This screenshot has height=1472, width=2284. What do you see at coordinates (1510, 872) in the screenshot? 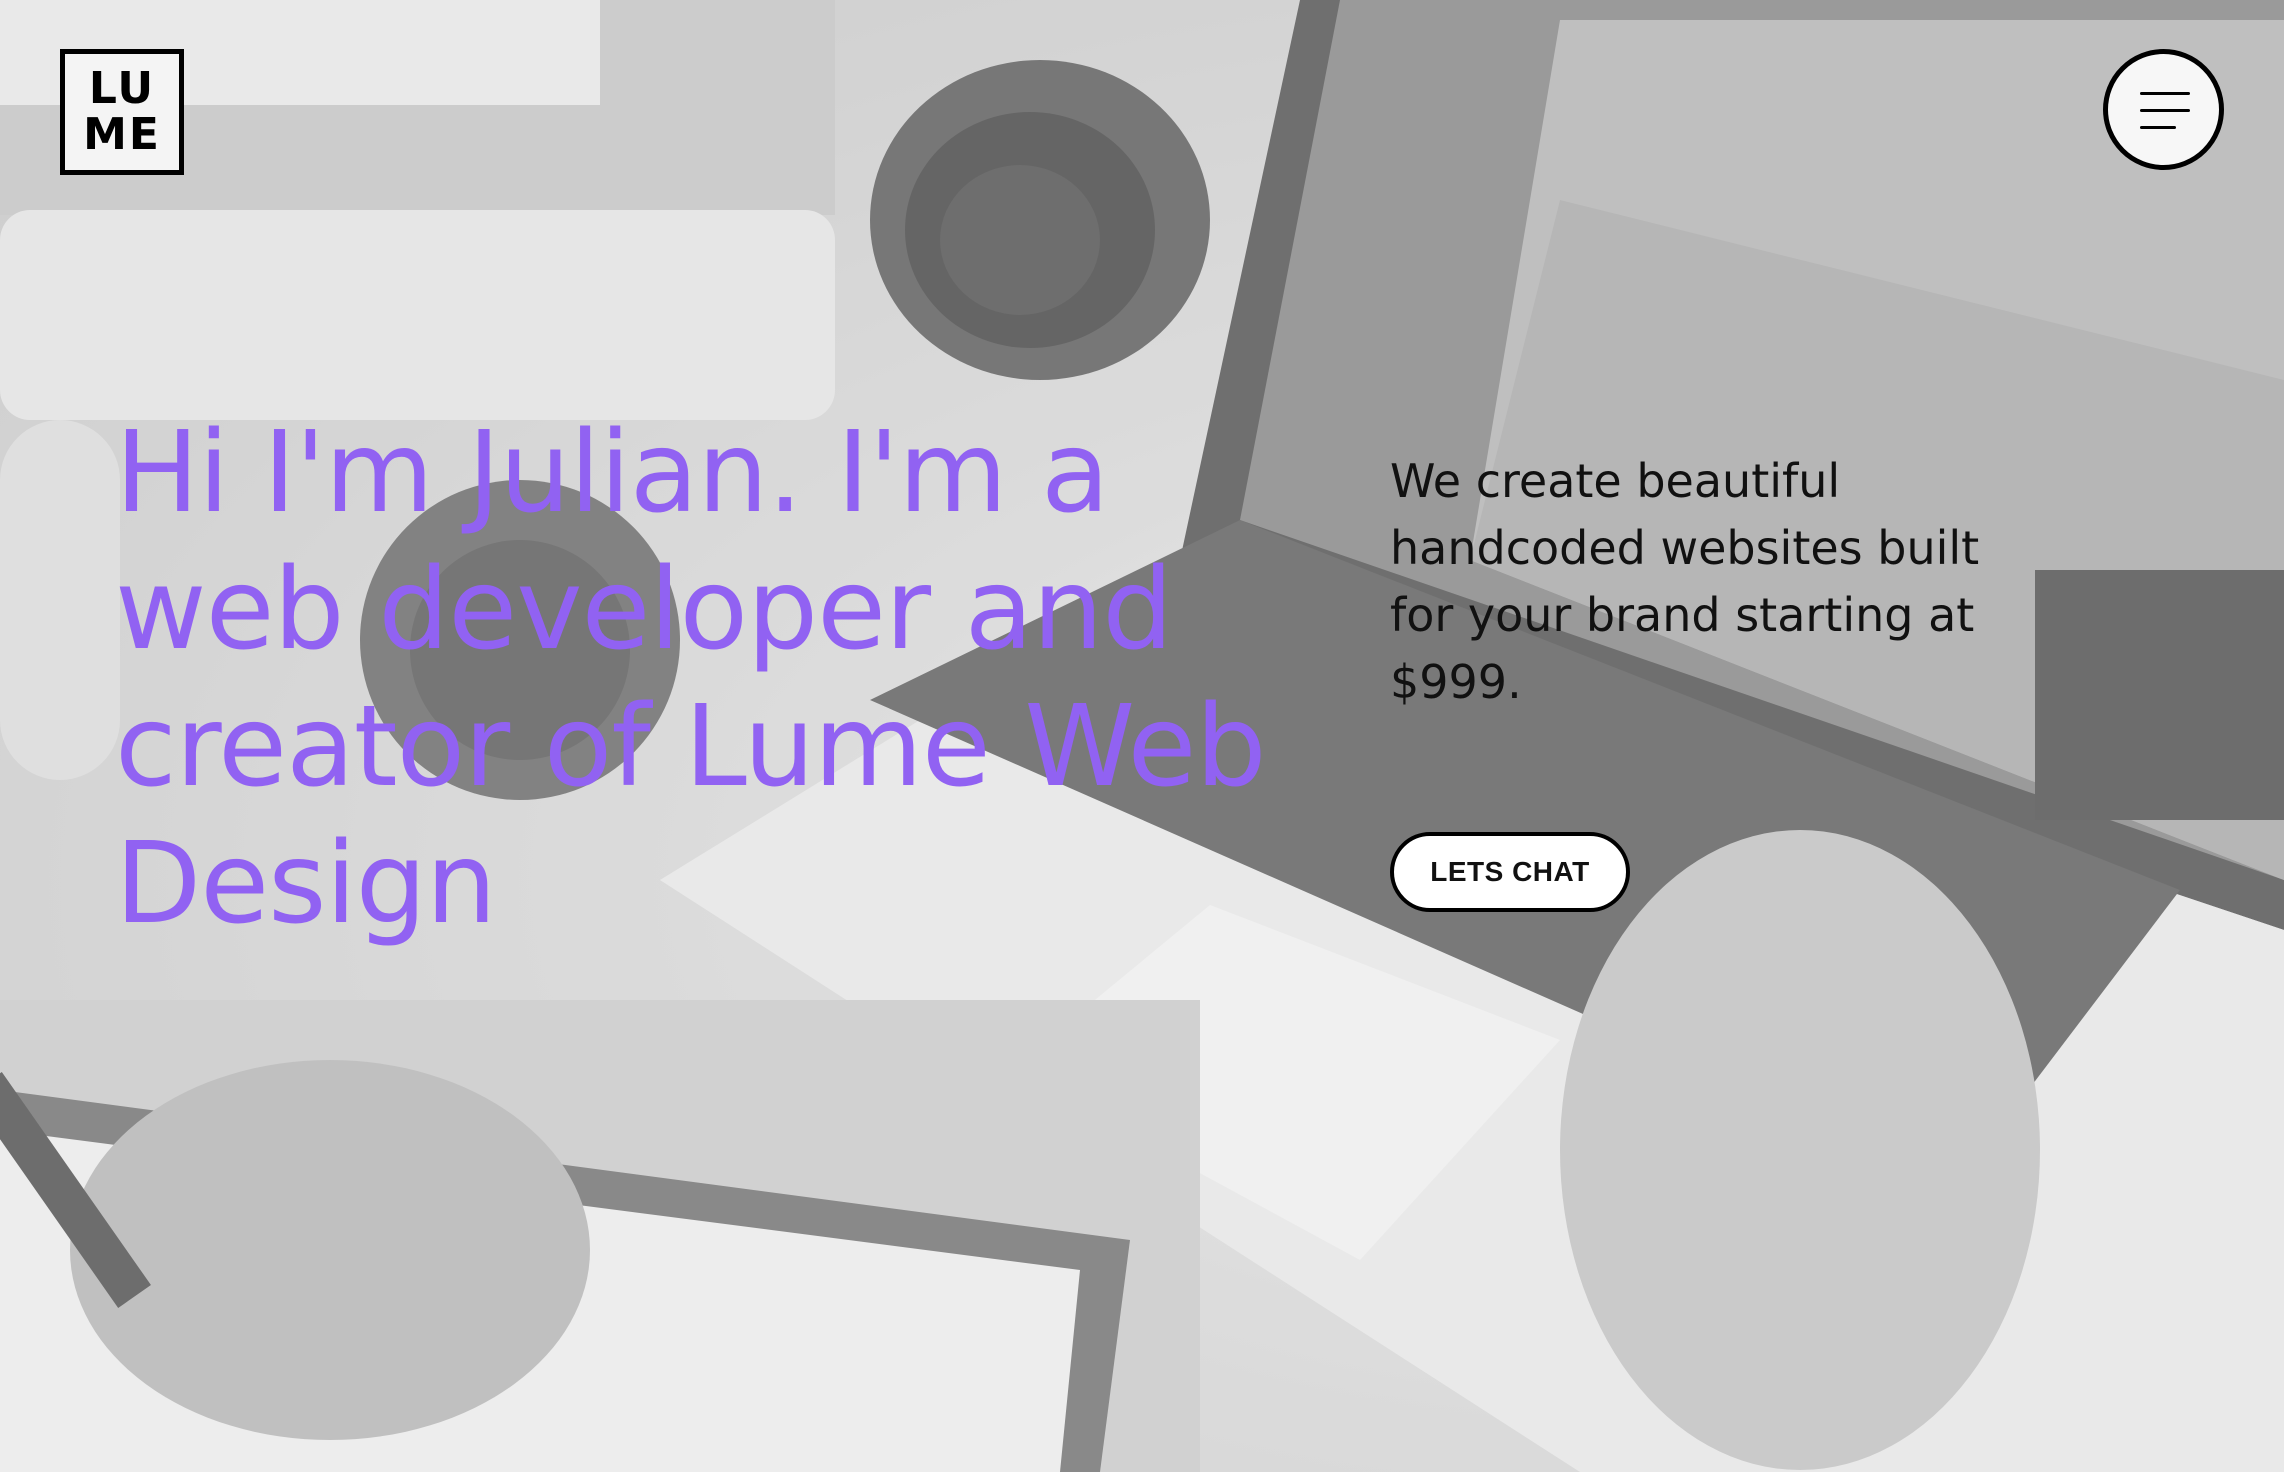
I see `lets-chat-button: LETS CHAT` at bounding box center [1510, 872].